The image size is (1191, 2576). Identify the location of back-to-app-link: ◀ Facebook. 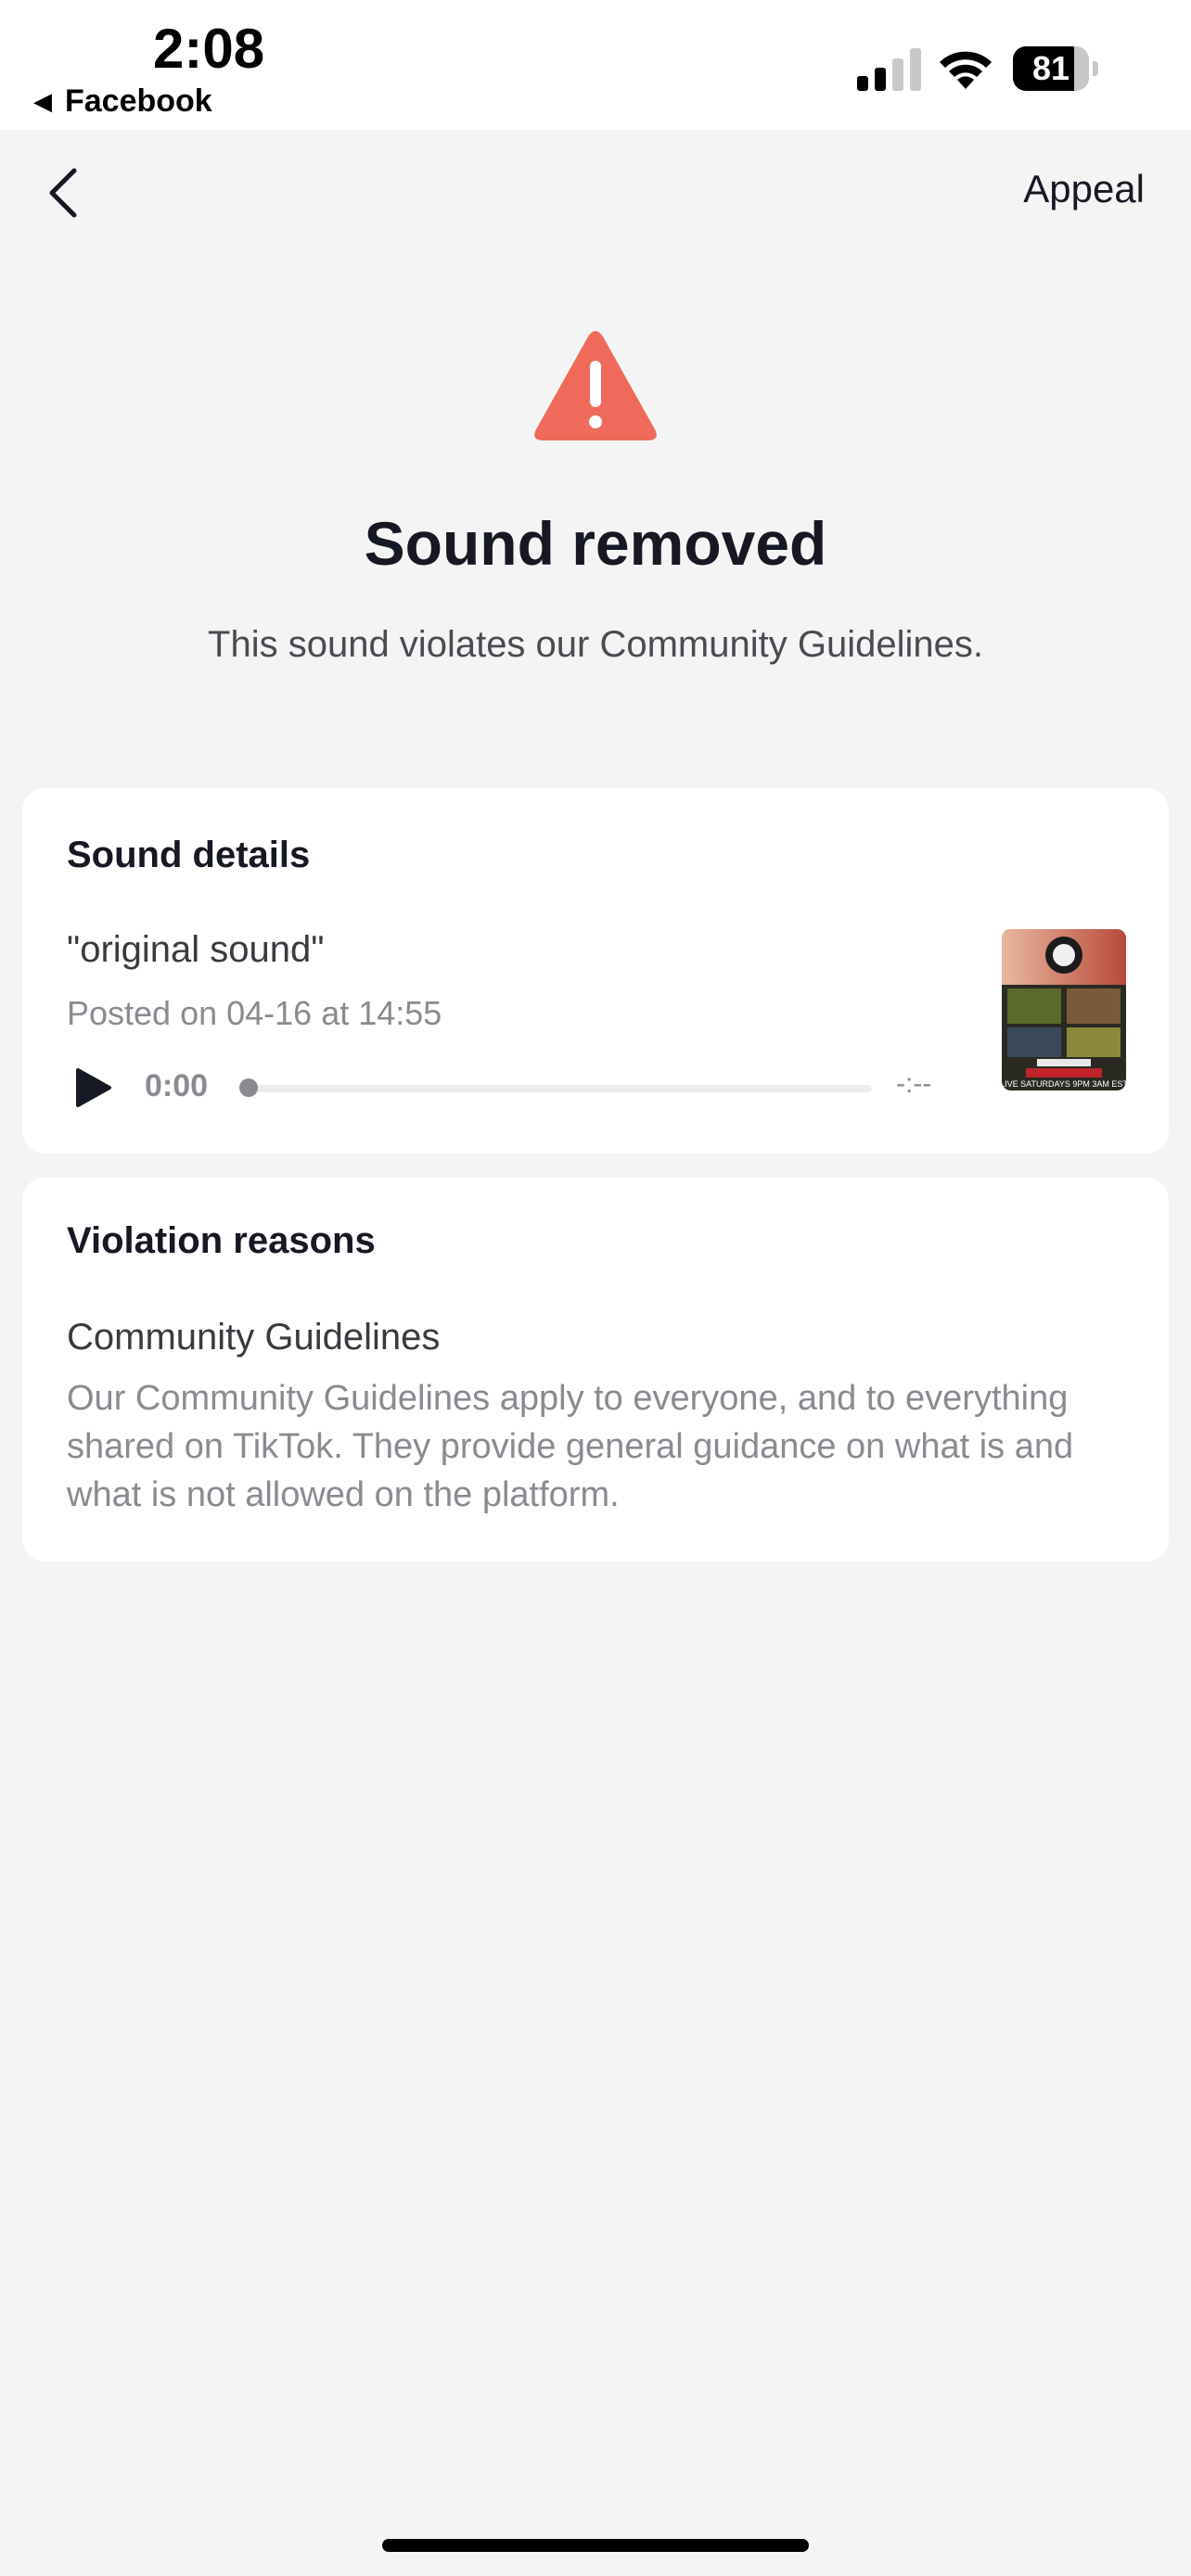
(122, 102).